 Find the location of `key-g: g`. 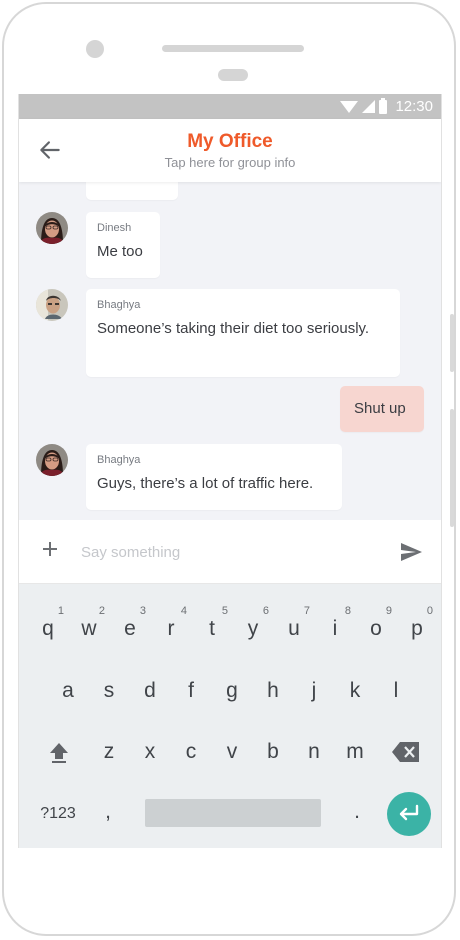

key-g: g is located at coordinates (232, 691).